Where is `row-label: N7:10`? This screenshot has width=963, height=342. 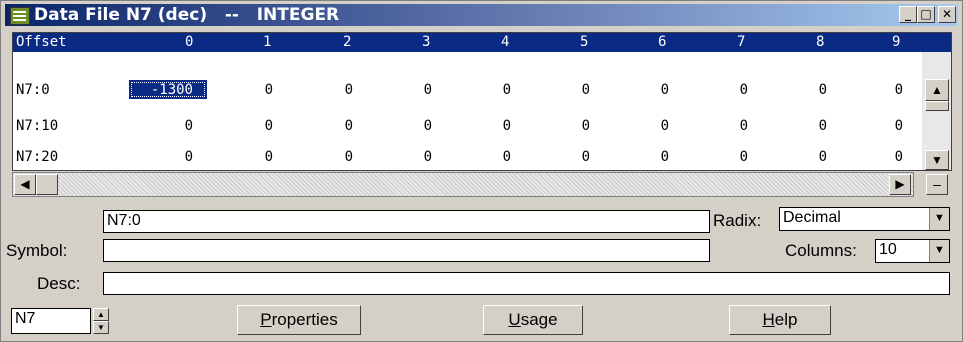 row-label: N7:10 is located at coordinates (37, 126).